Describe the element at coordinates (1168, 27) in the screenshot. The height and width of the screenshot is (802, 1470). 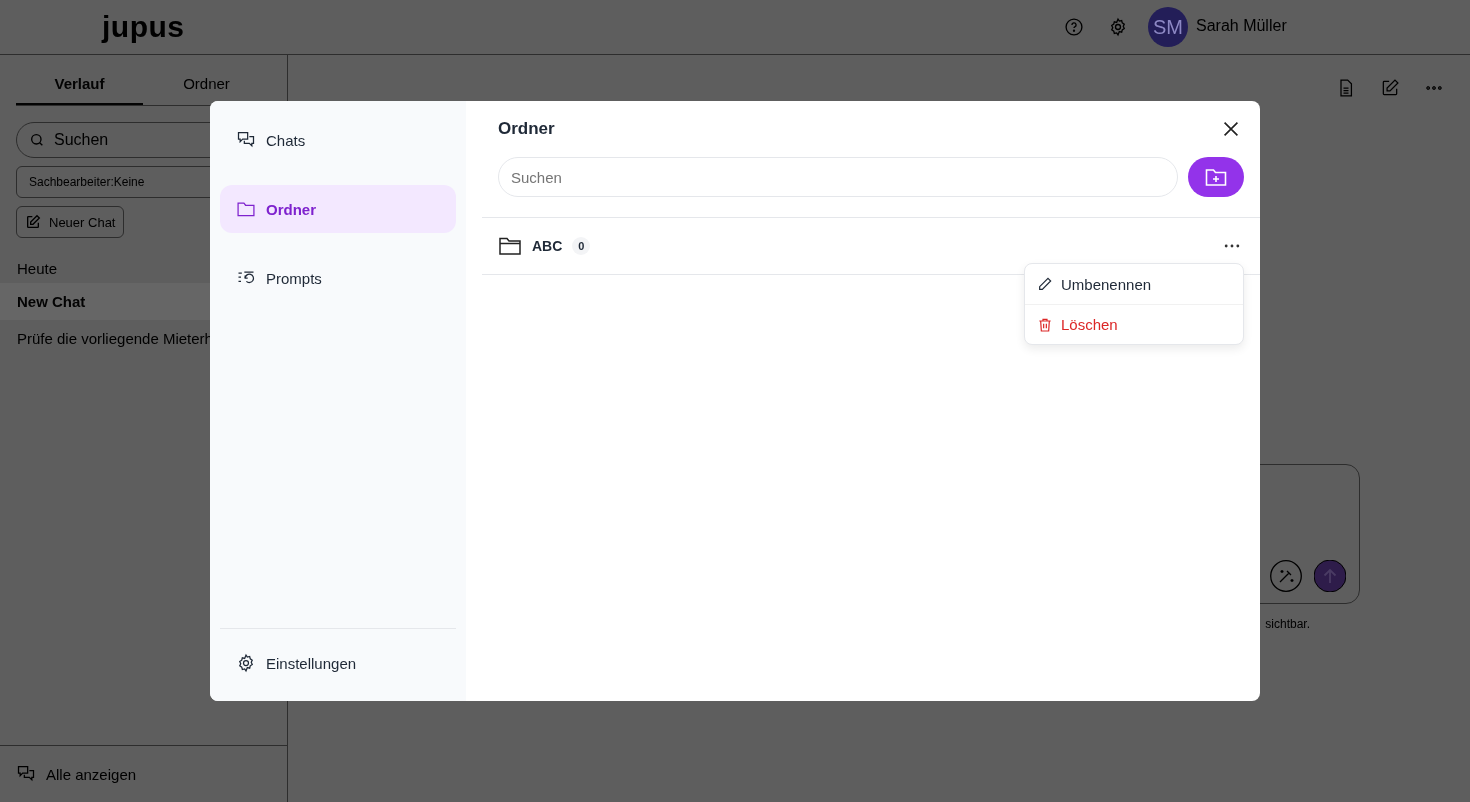
I see `avatar: SM` at that location.